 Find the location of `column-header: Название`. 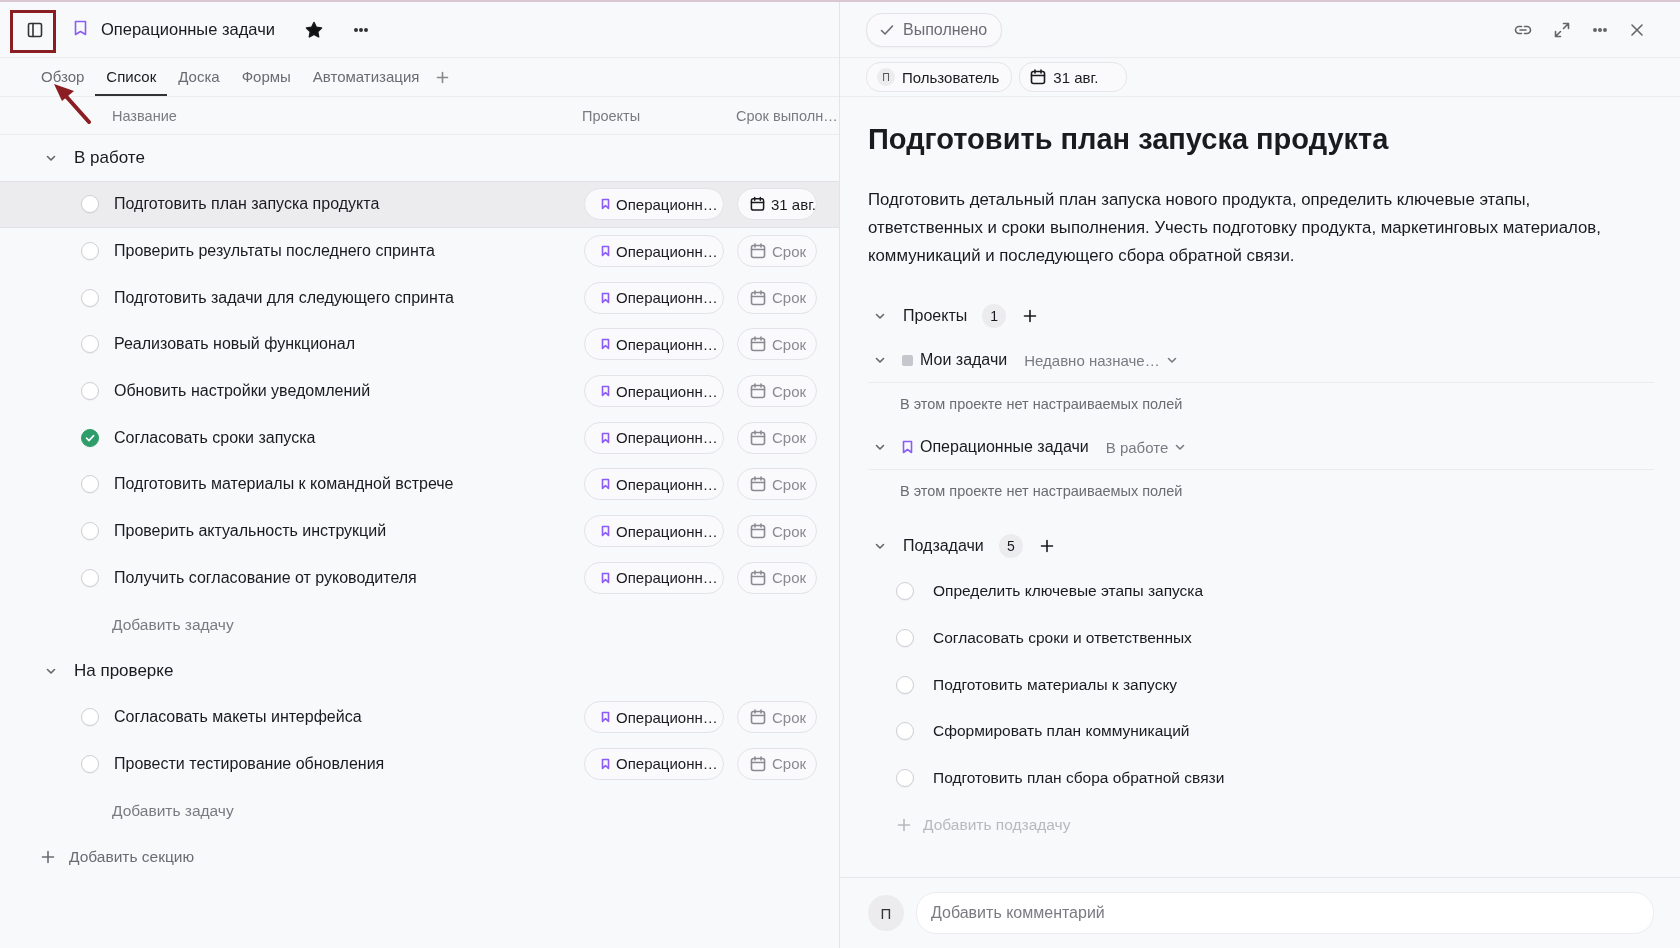

column-header: Название is located at coordinates (291, 115).